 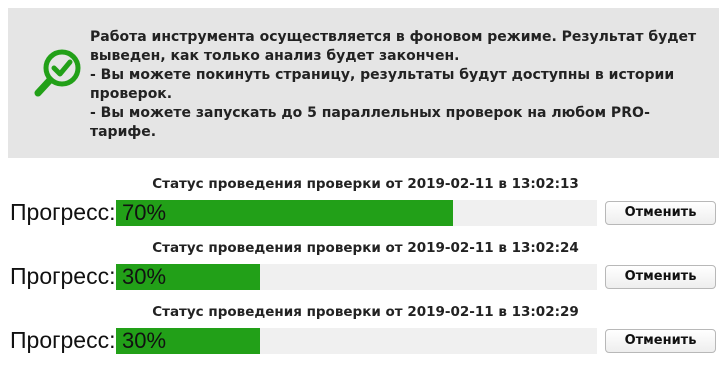 I want to click on magnifier-check-icon, so click(x=57, y=73).